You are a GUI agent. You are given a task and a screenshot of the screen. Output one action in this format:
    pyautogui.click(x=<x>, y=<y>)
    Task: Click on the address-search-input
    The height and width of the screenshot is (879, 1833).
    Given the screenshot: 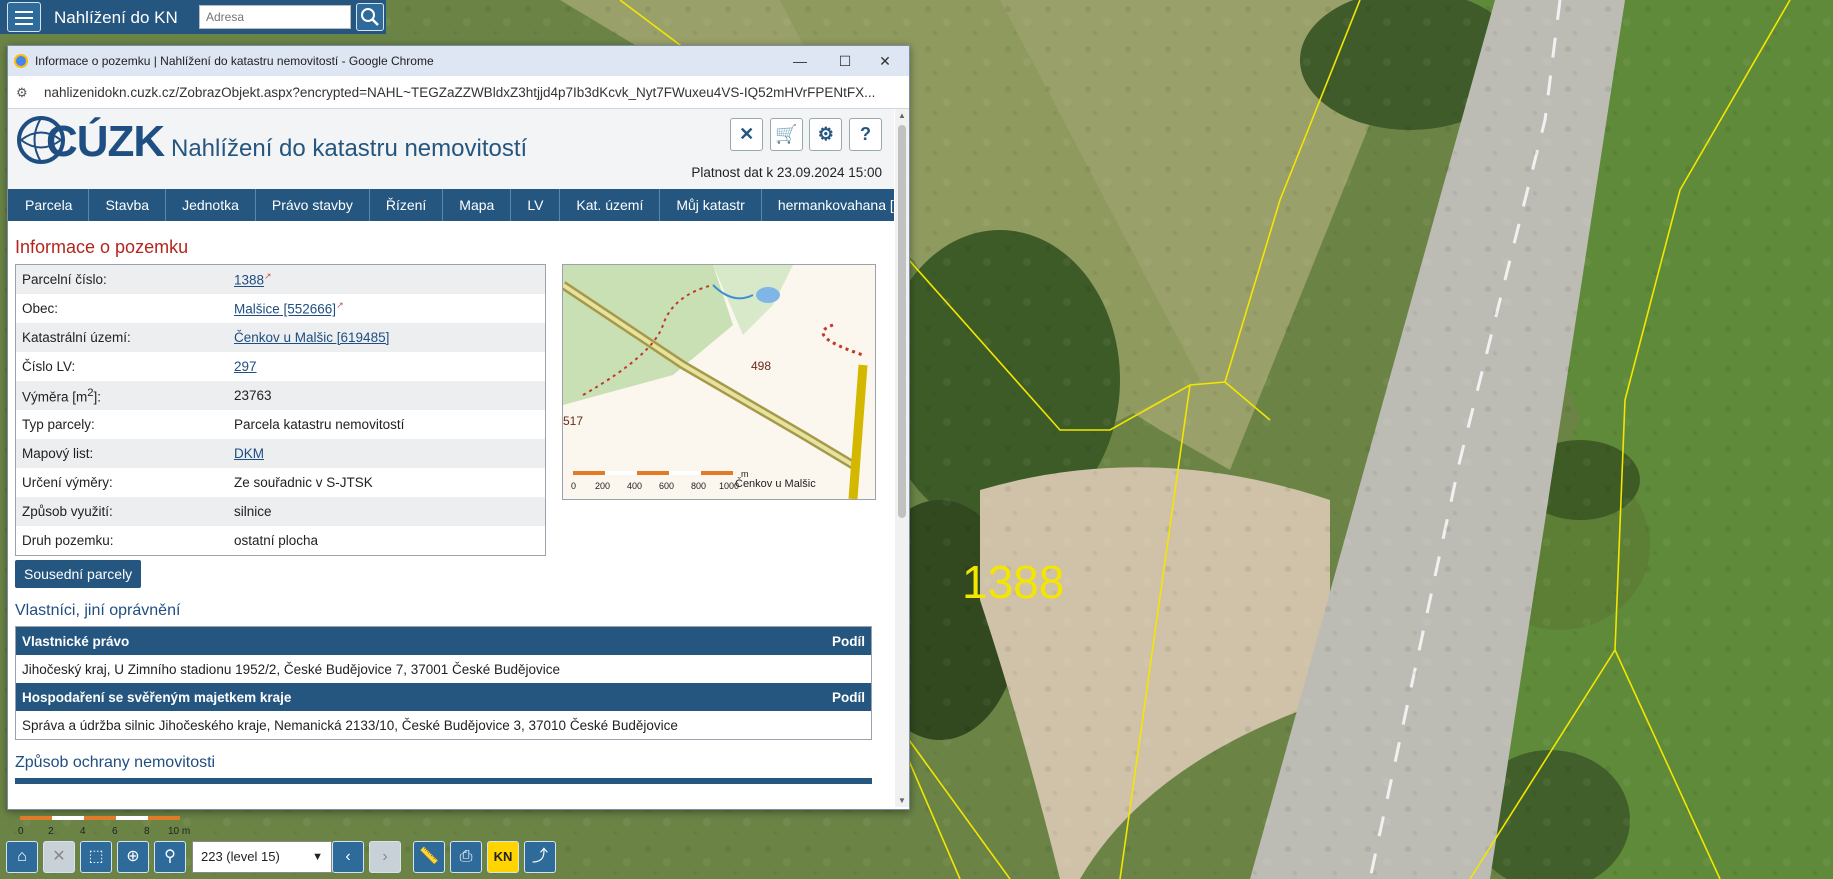 What is the action you would take?
    pyautogui.click(x=275, y=17)
    